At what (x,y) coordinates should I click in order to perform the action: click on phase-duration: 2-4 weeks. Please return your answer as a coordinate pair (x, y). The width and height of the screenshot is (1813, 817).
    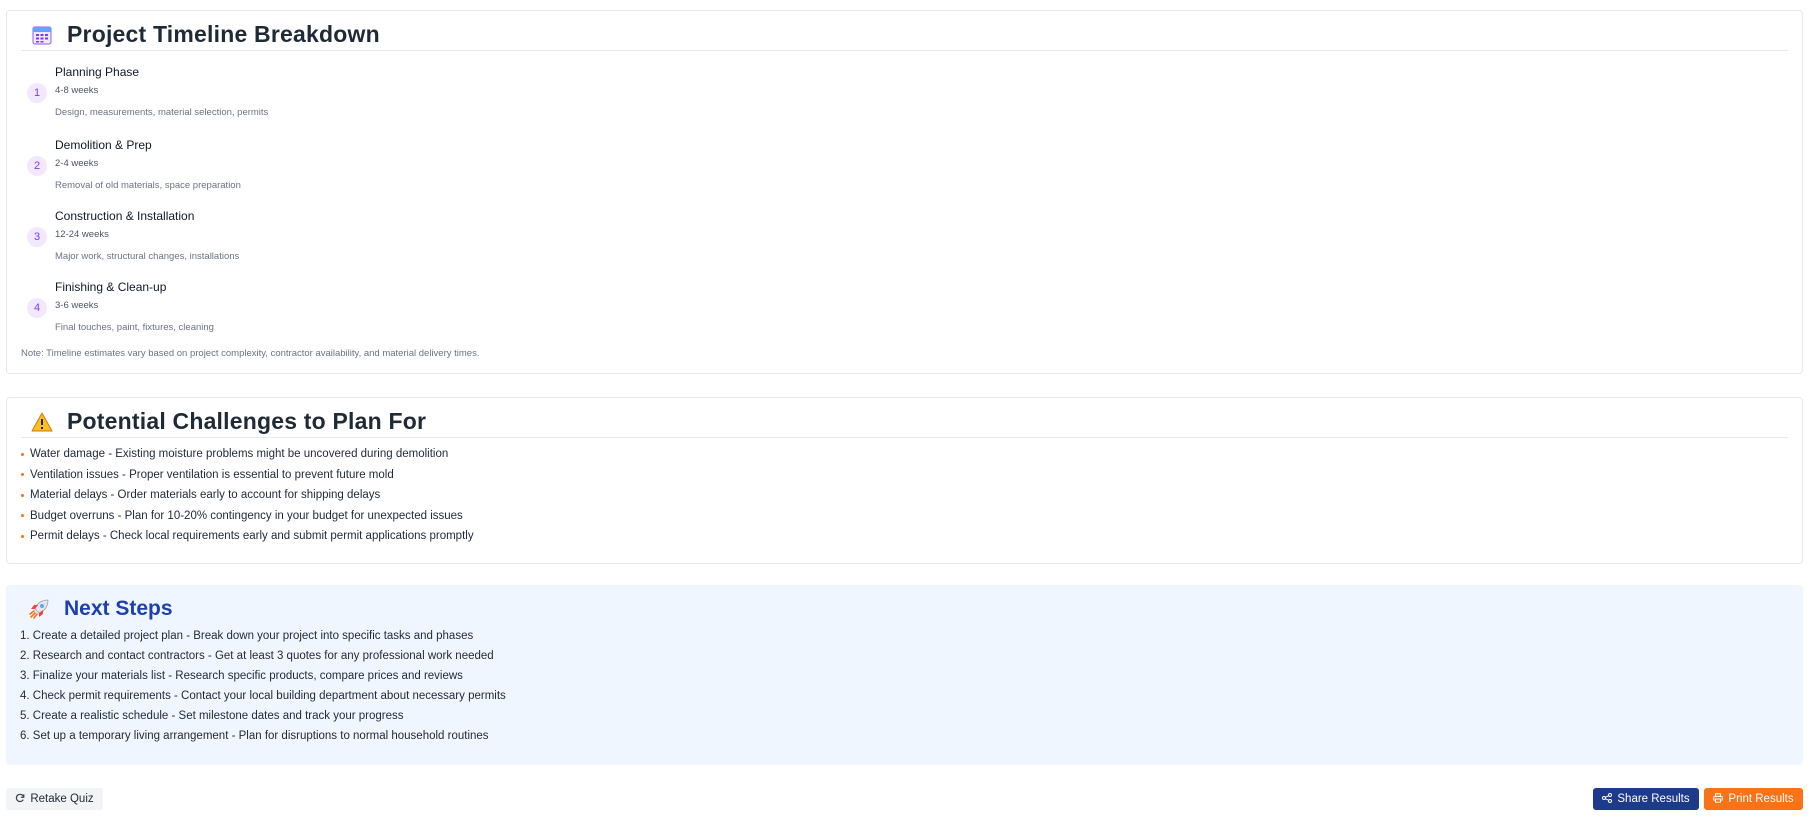
    Looking at the image, I should click on (77, 163).